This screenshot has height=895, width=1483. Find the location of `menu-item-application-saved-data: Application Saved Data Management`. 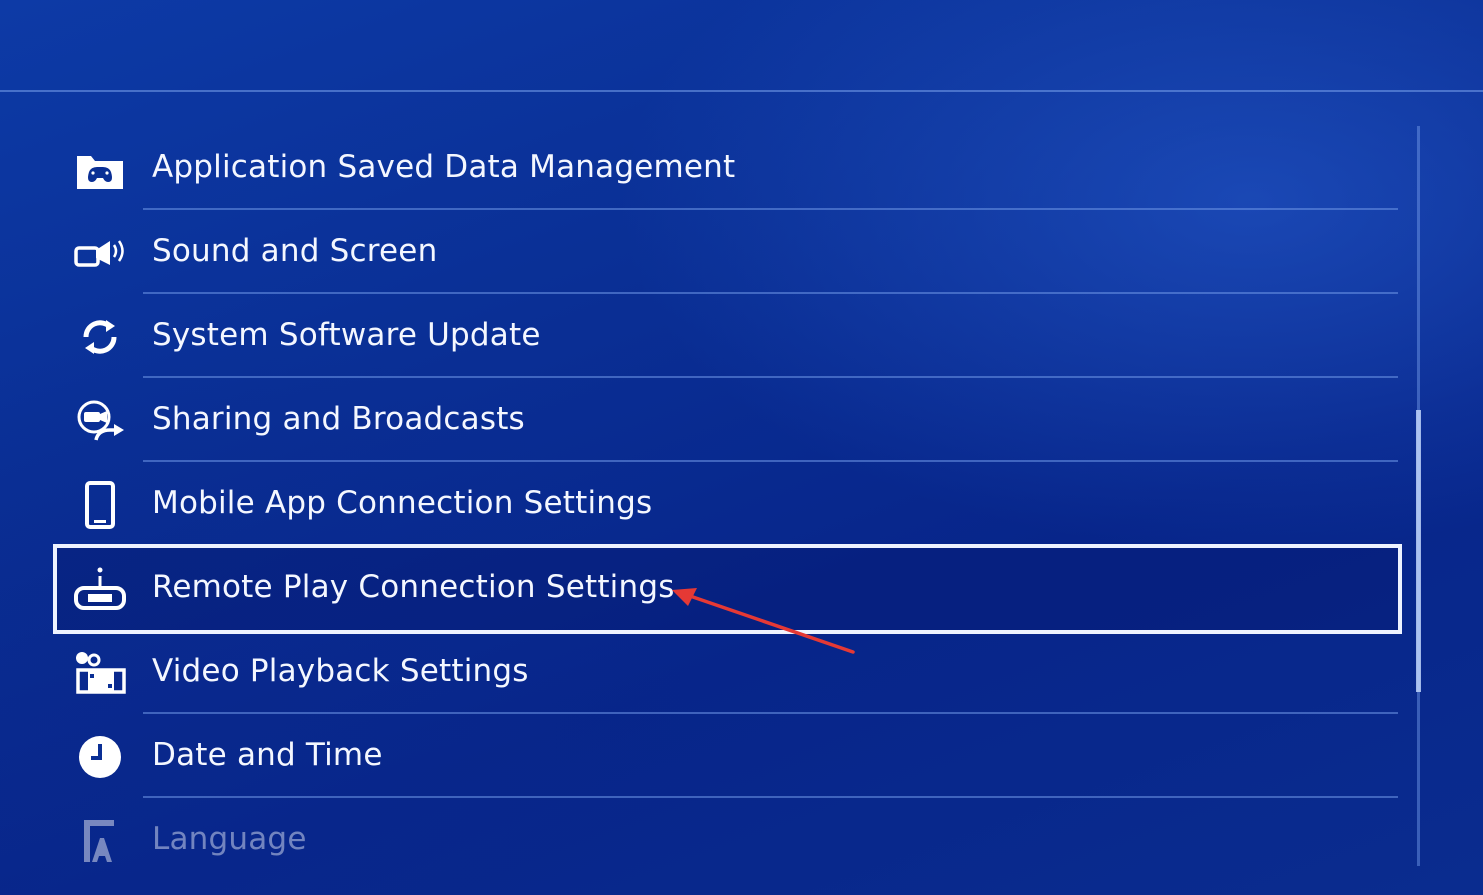

menu-item-application-saved-data: Application Saved Data Management is located at coordinates (710, 168).